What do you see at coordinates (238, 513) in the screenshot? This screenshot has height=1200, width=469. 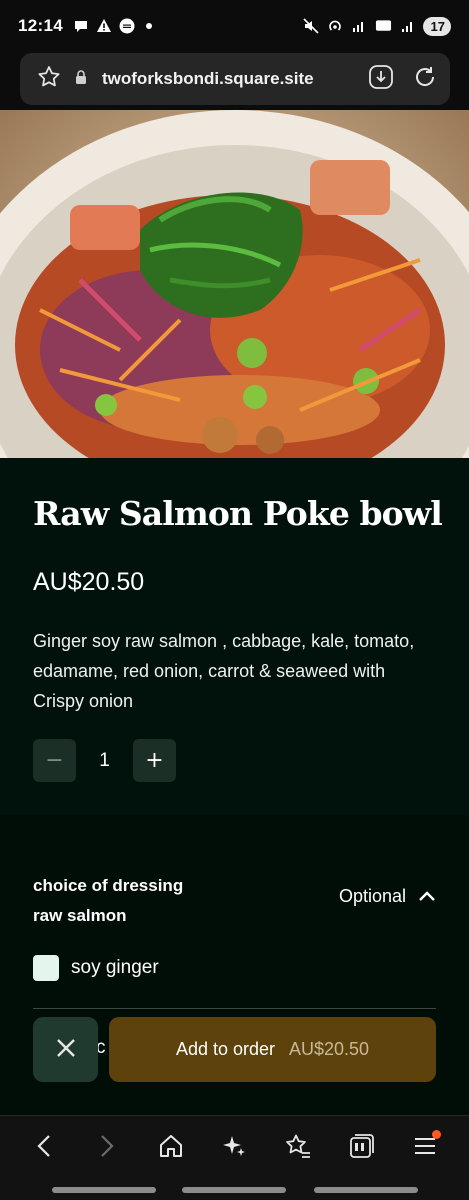 I see `product-title: Raw Salmon Poke bowl` at bounding box center [238, 513].